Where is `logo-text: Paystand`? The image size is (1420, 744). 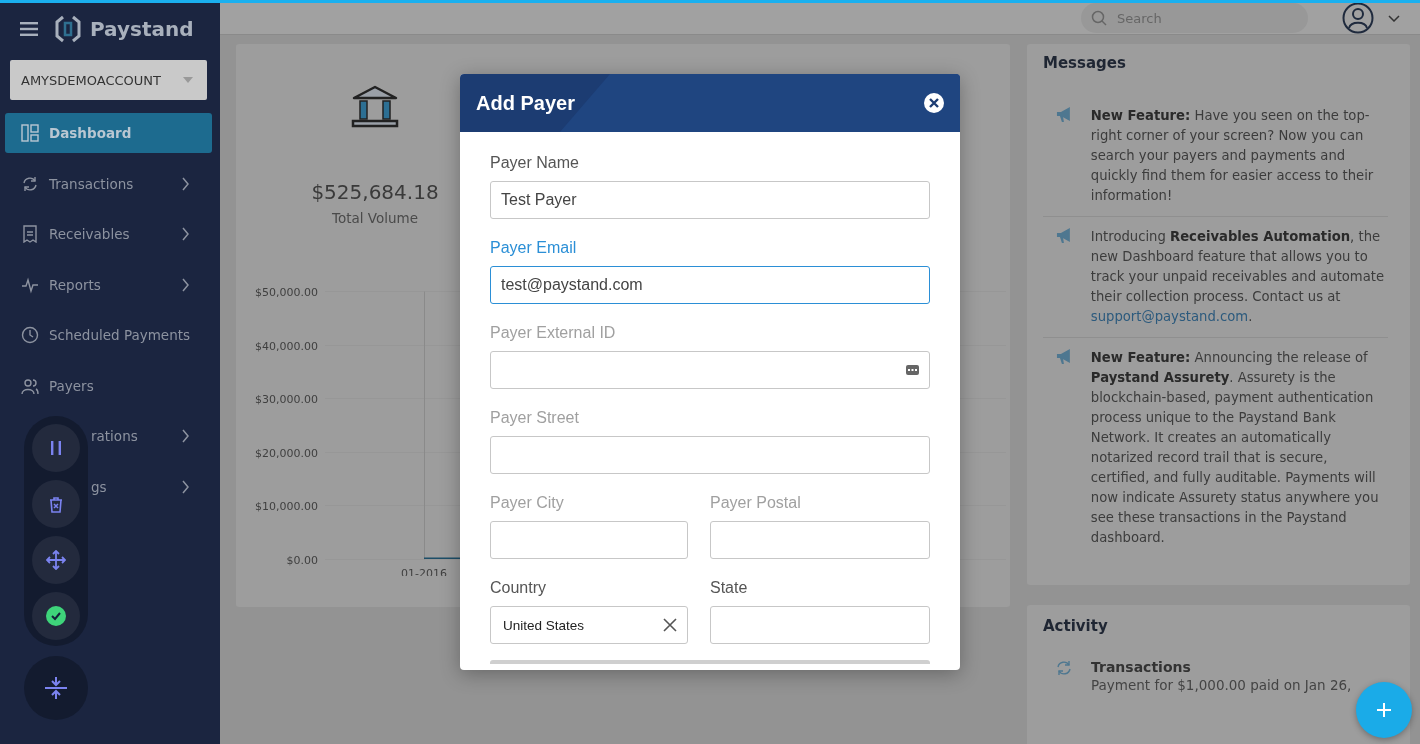 logo-text: Paystand is located at coordinates (142, 28).